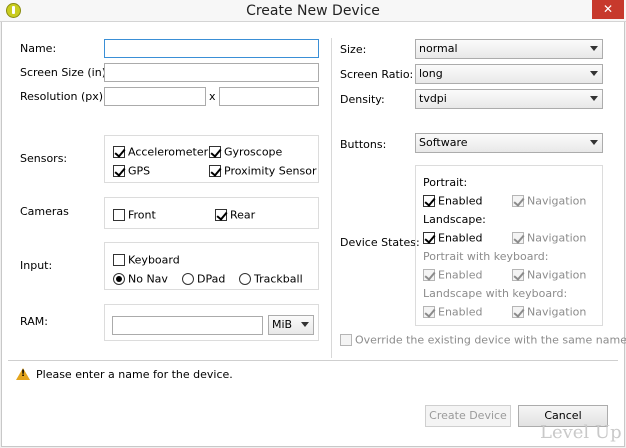 This screenshot has height=448, width=626. Describe the element at coordinates (36, 265) in the screenshot. I see `input-label: Input:` at that location.